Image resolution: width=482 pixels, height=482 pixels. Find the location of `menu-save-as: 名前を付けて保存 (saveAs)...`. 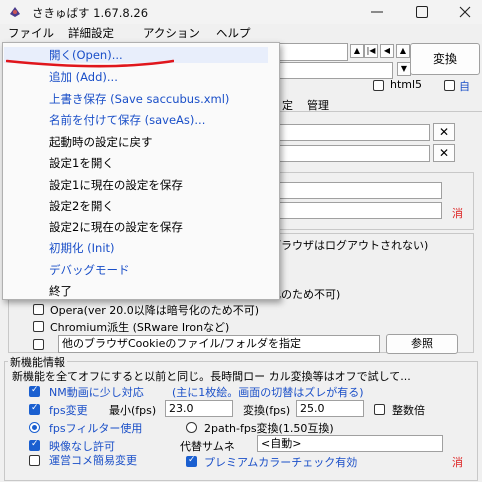

menu-save-as: 名前を付けて保存 (saveAs)... is located at coordinates (127, 120).